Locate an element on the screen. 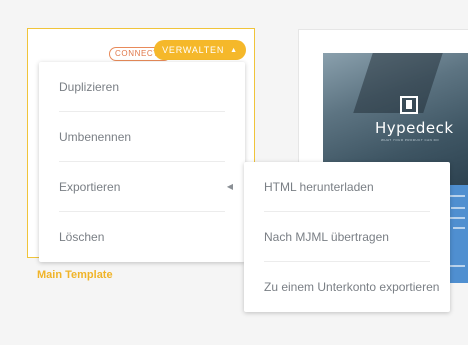 This screenshot has height=345, width=468. submenu-item-label: HTML herunterladen is located at coordinates (319, 187).